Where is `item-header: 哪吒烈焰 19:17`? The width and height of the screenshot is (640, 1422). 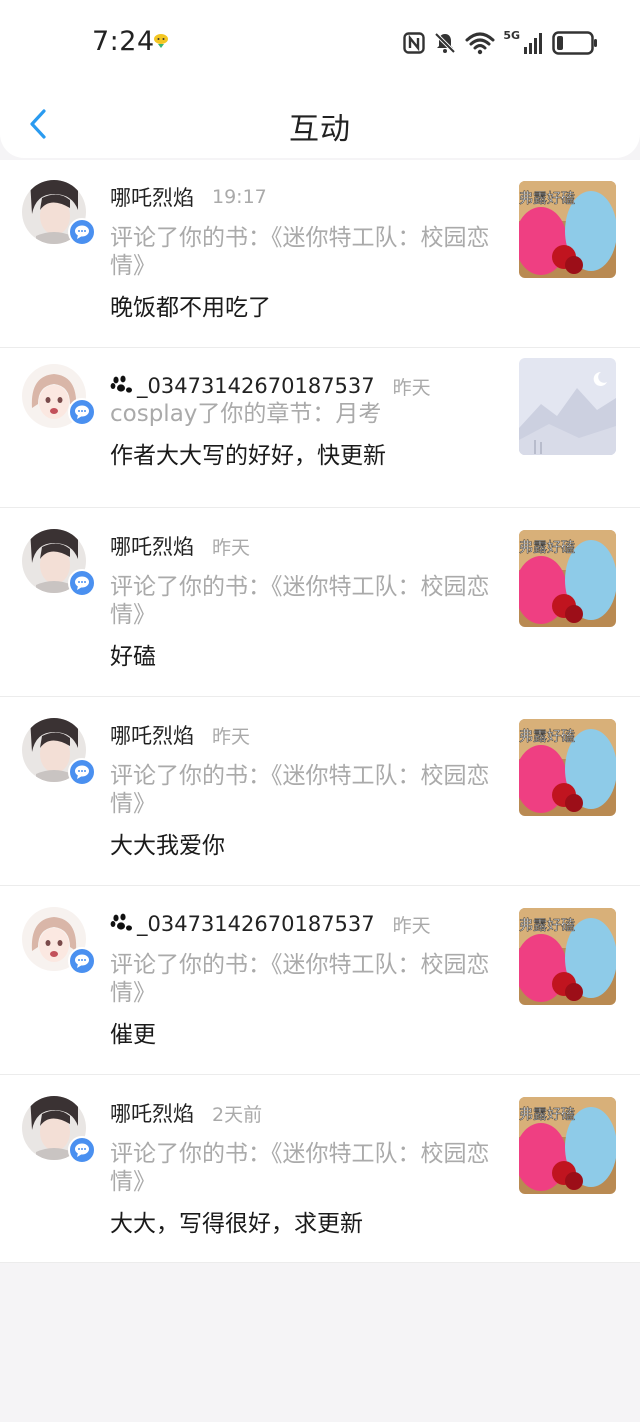 item-header: 哪吒烈焰 19:17 is located at coordinates (188, 197).